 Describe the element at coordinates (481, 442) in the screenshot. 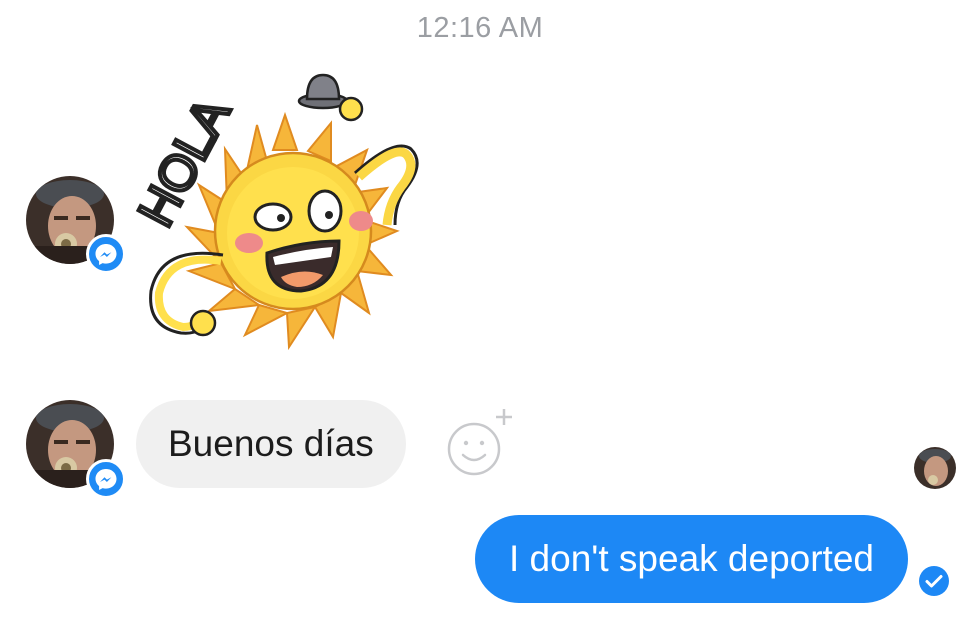

I see `add-reaction-icon` at that location.